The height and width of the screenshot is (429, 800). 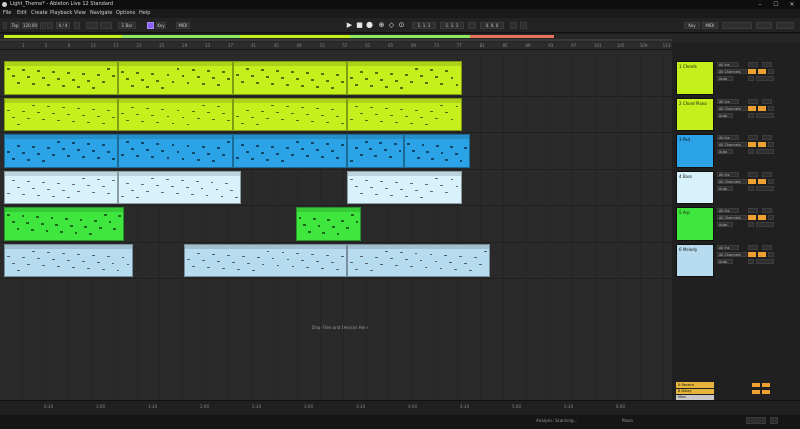 What do you see at coordinates (695, 151) in the screenshot?
I see `track-header: 3 Pad` at bounding box center [695, 151].